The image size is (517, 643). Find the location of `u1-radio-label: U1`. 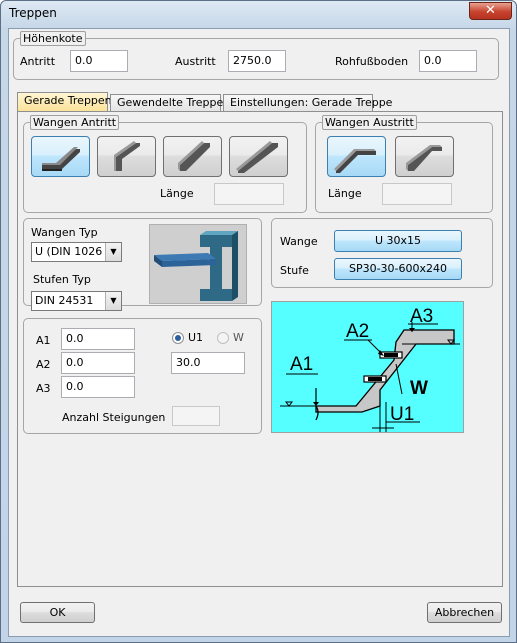

u1-radio-label: U1 is located at coordinates (196, 337).